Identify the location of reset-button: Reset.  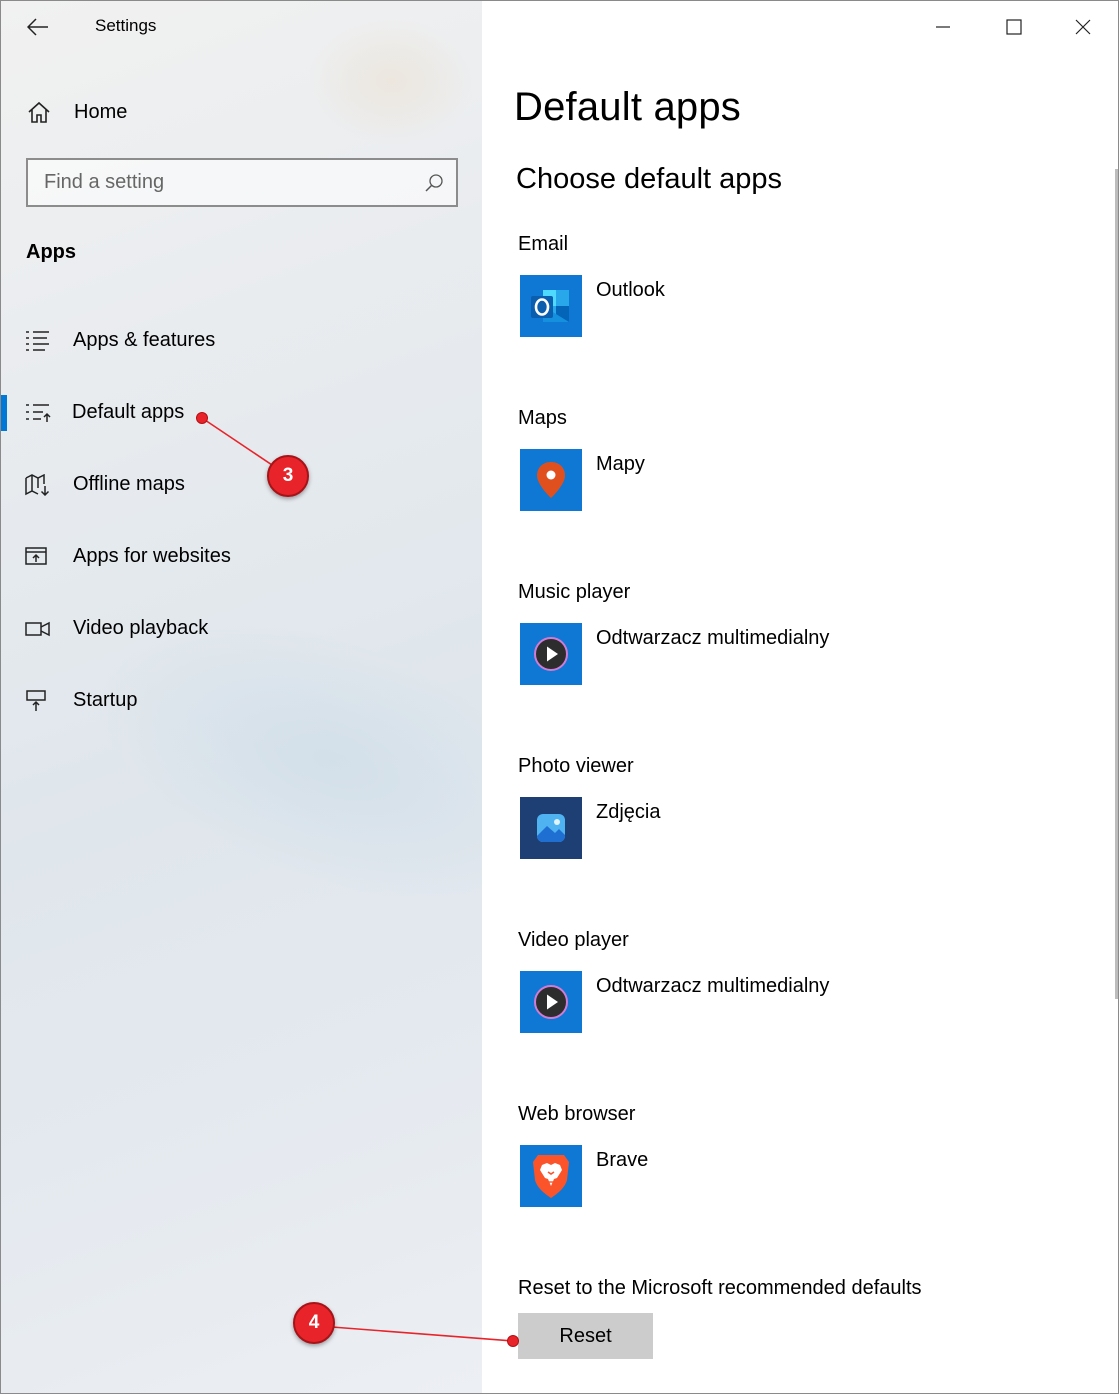
(585, 1336).